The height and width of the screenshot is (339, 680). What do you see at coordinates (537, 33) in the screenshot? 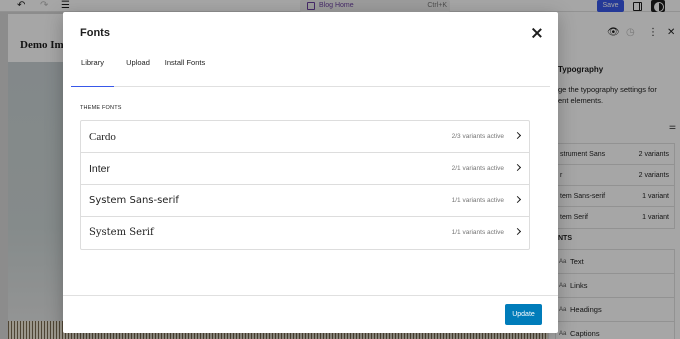
I see `close-icon` at bounding box center [537, 33].